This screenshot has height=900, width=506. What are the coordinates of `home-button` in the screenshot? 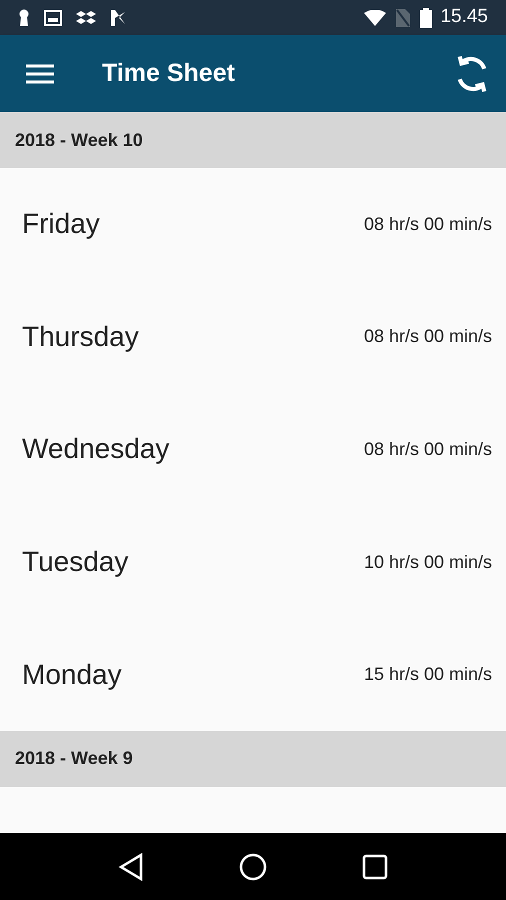 It's located at (252, 866).